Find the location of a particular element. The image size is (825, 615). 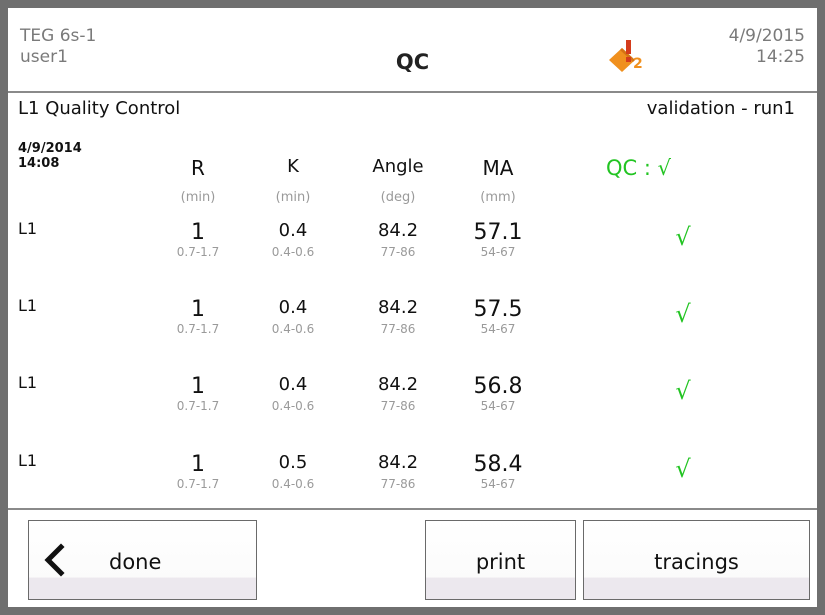

date-time: 4/9/2015 14:25 is located at coordinates (767, 47).